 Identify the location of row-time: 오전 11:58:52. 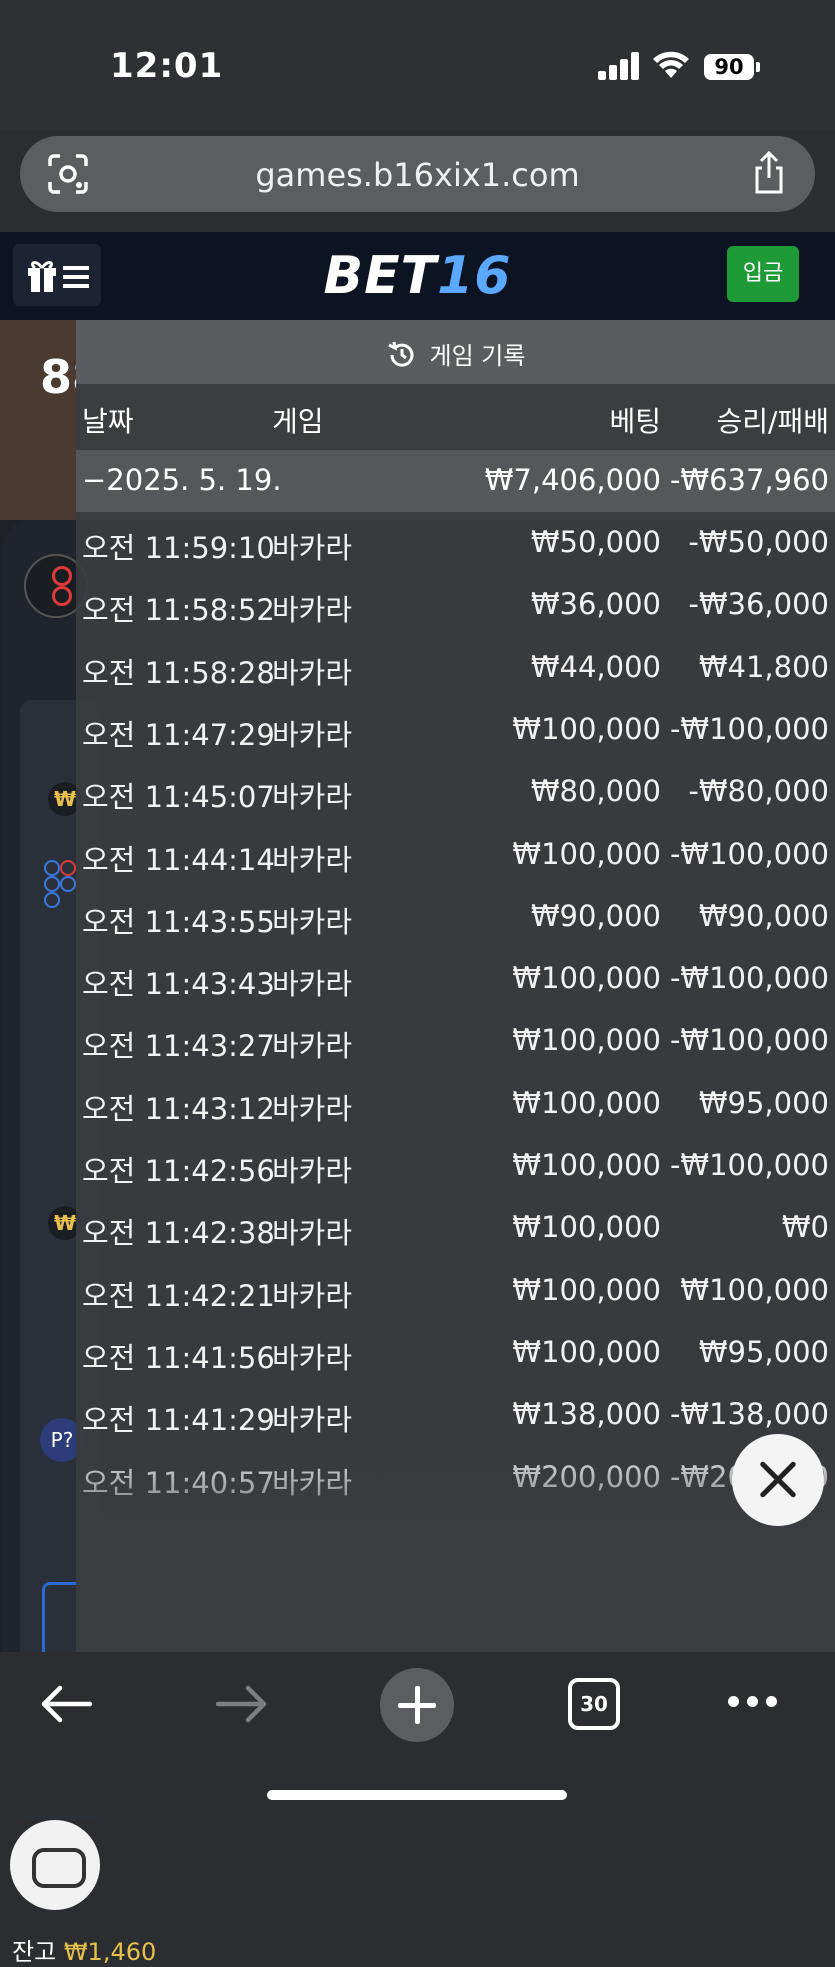
(178, 610).